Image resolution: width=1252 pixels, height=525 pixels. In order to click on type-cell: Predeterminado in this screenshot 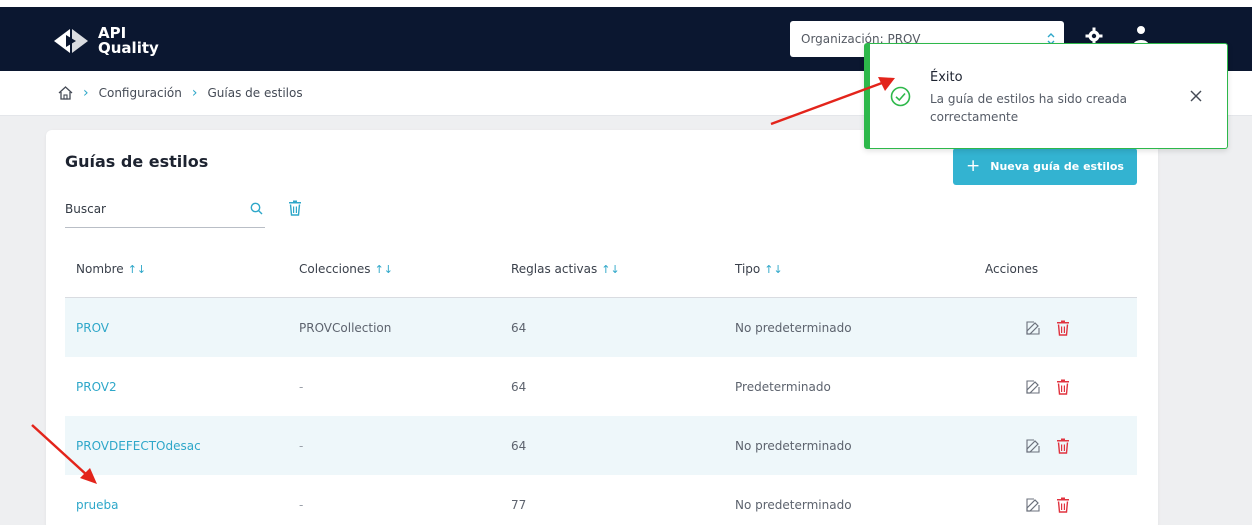, I will do `click(783, 386)`.